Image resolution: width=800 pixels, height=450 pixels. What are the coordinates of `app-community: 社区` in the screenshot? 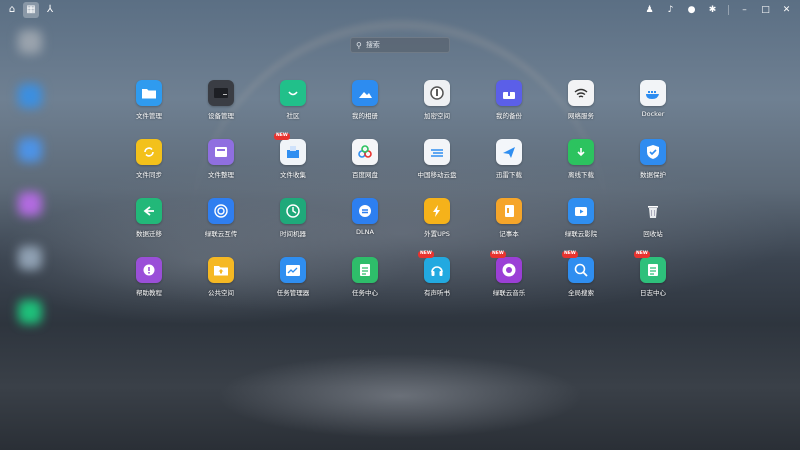 It's located at (293, 109).